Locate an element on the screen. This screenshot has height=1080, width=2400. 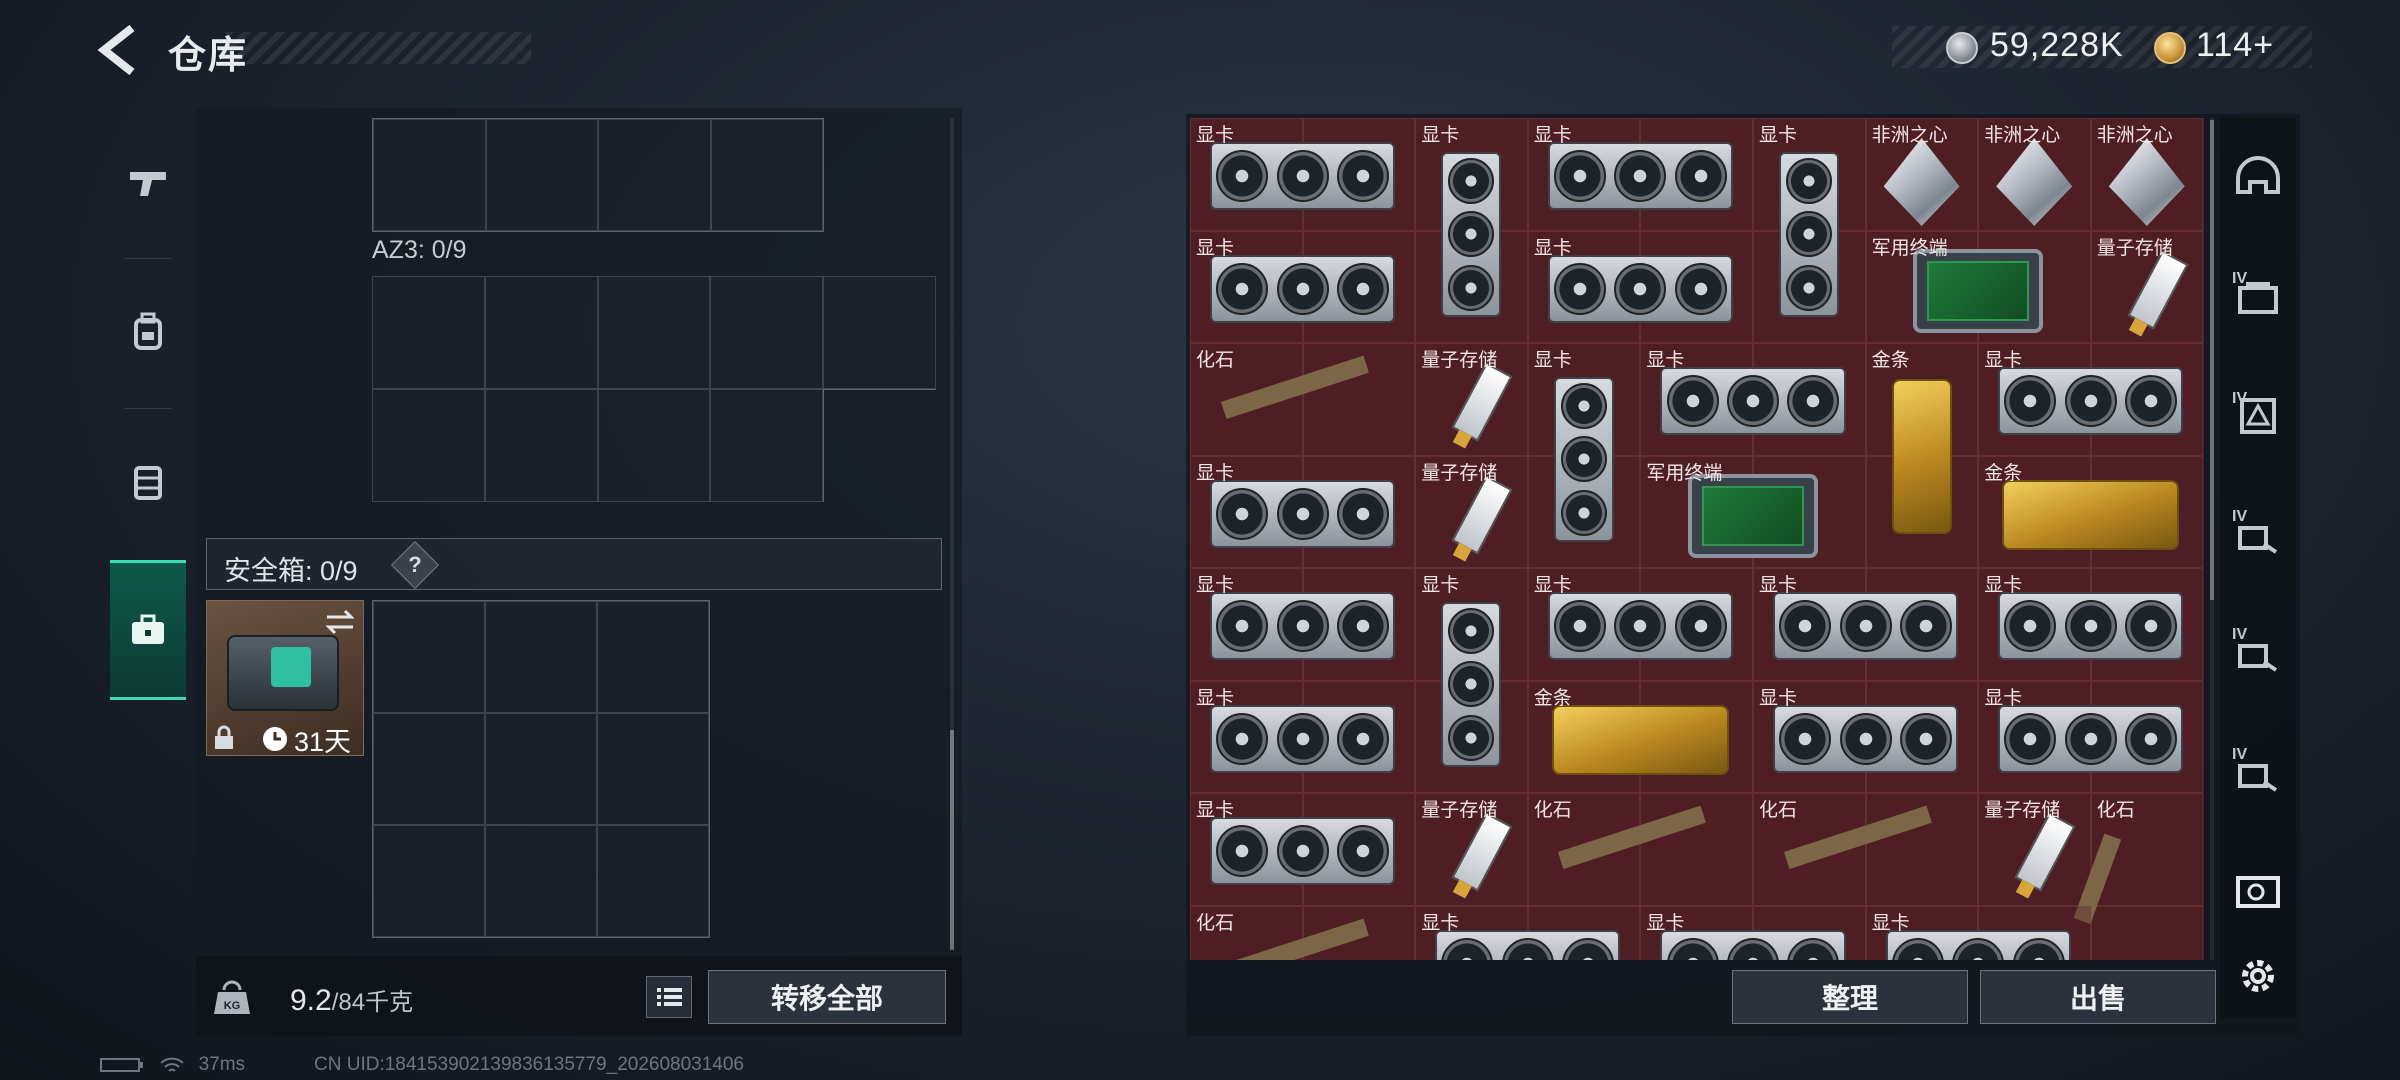
usb-image is located at coordinates (1482, 852).